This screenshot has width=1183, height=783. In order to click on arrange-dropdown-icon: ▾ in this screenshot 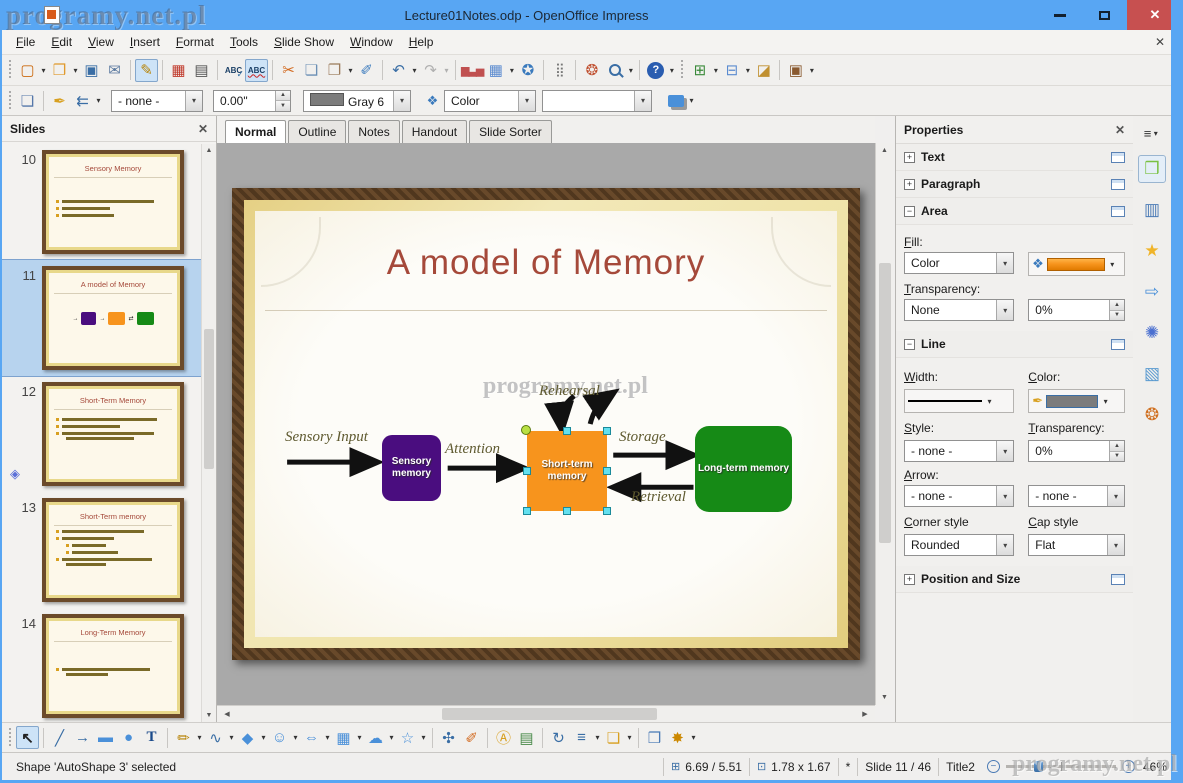, I will do `click(629, 737)`.